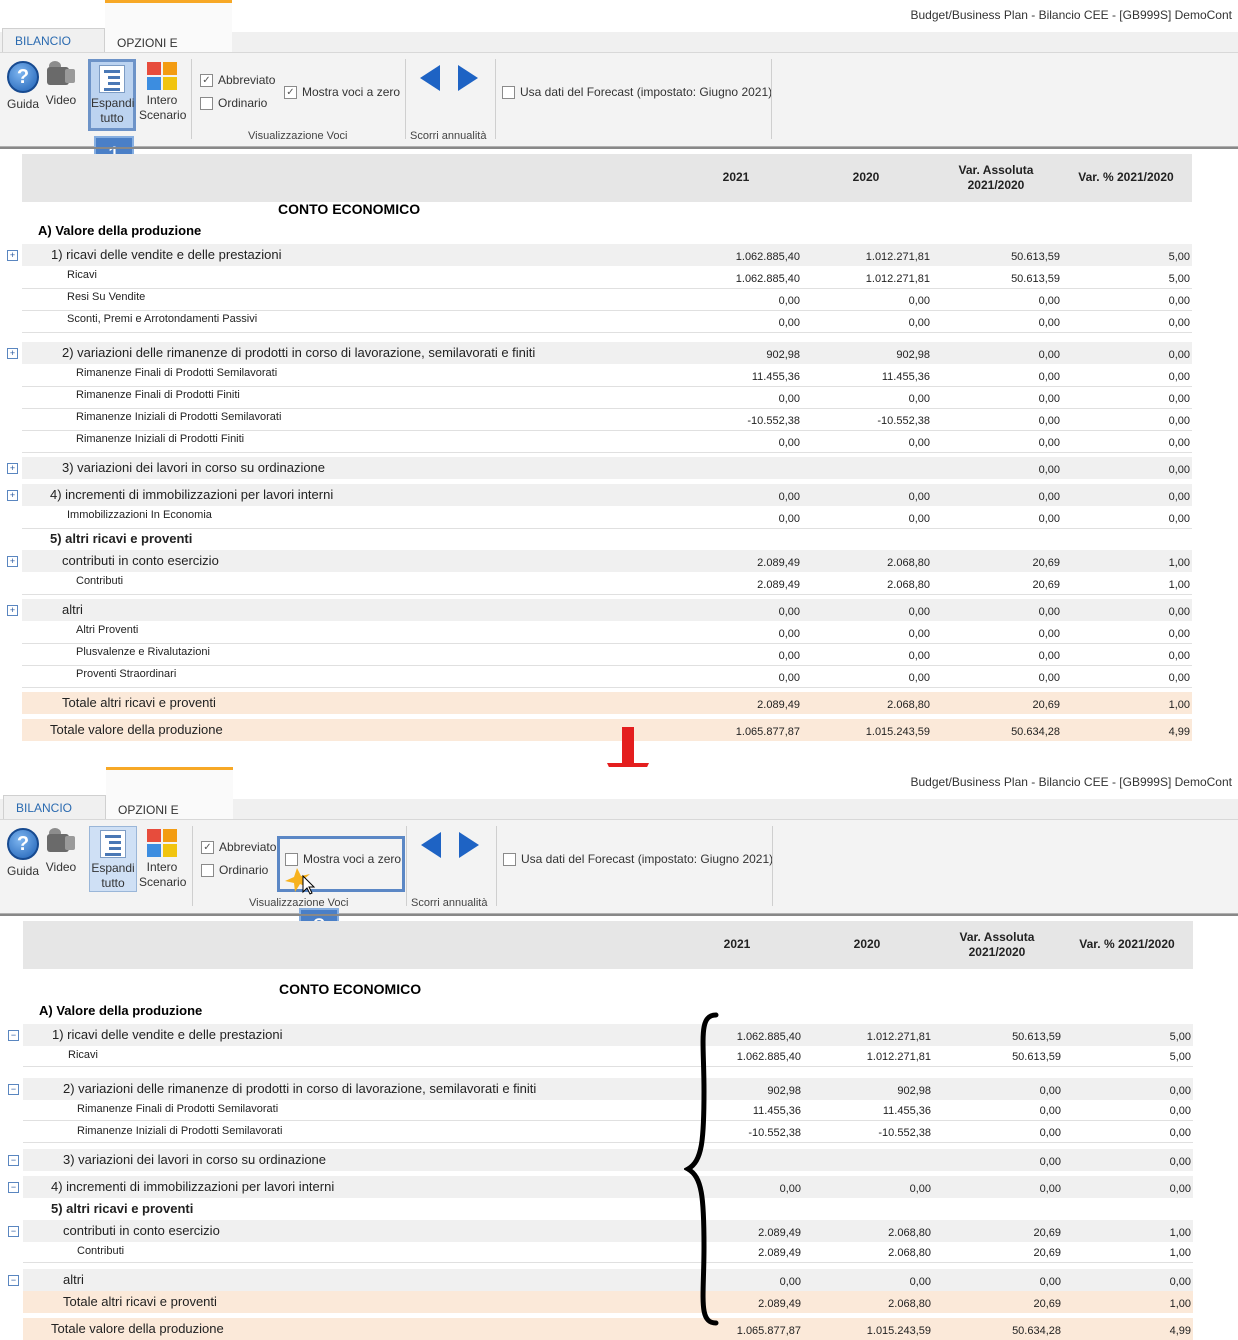  What do you see at coordinates (206, 103) in the screenshot?
I see `checkbox-box` at bounding box center [206, 103].